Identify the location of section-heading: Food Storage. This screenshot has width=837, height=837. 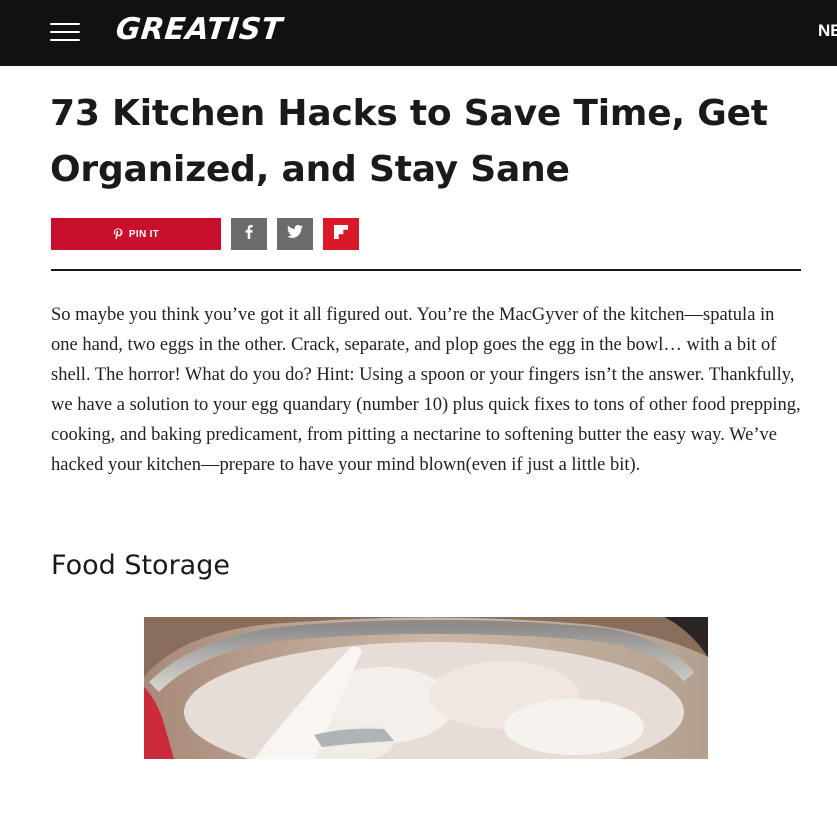
(140, 565).